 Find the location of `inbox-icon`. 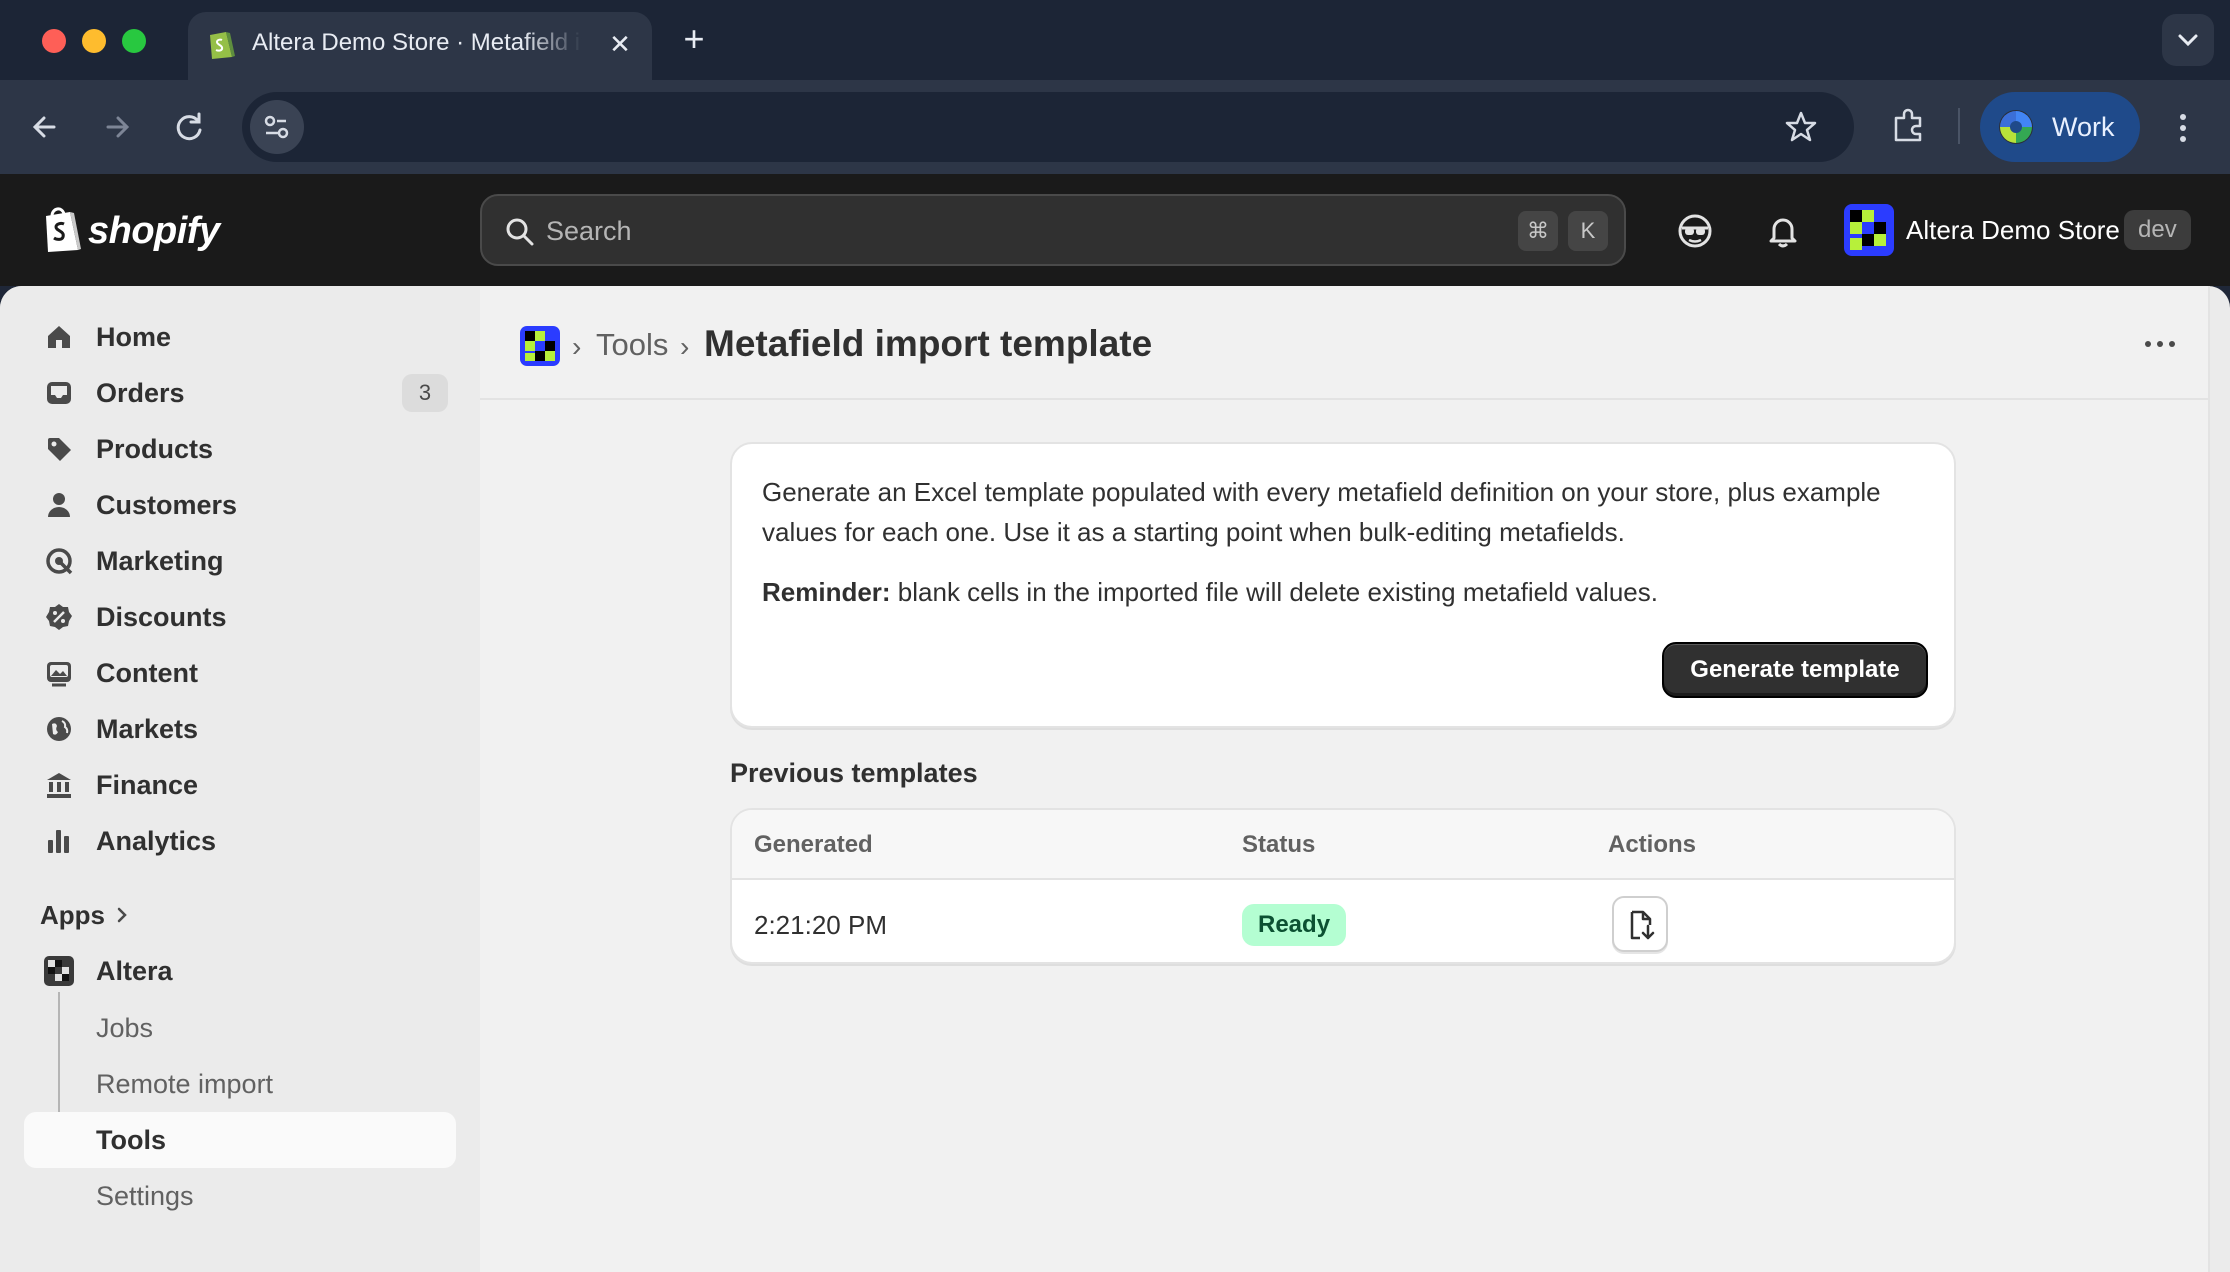

inbox-icon is located at coordinates (59, 393).